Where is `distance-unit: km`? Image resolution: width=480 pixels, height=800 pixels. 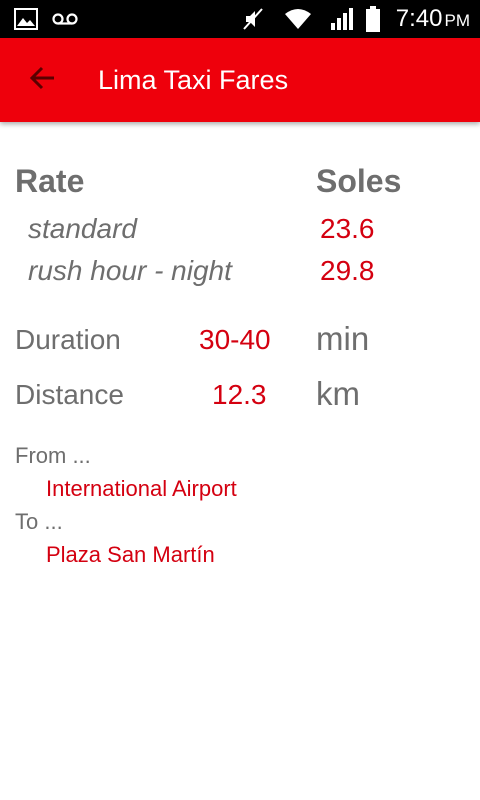 distance-unit: km is located at coordinates (338, 393).